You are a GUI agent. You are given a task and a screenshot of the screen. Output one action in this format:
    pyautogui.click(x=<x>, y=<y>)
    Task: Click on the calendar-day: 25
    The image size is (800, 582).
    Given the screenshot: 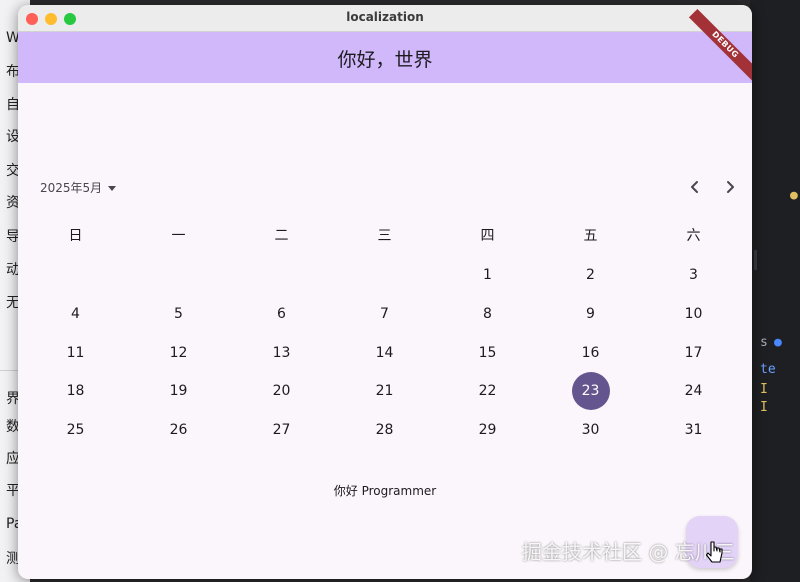 What is the action you would take?
    pyautogui.click(x=75, y=430)
    